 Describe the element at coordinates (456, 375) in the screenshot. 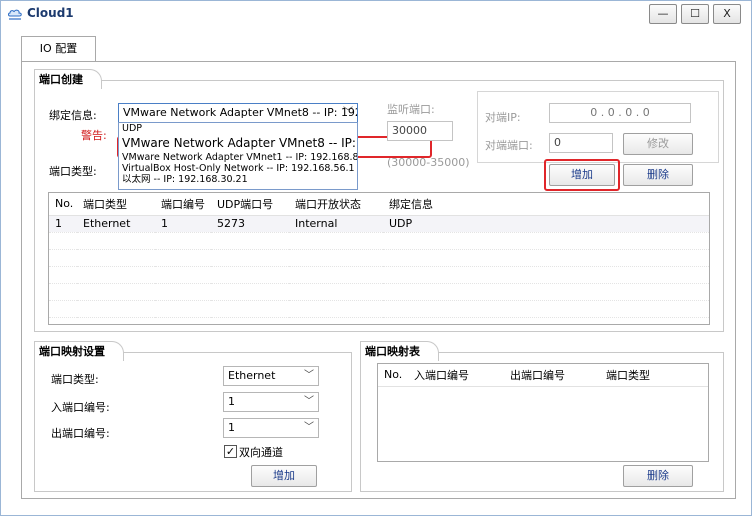

I see `col-header-in-port: 入端口编号` at that location.